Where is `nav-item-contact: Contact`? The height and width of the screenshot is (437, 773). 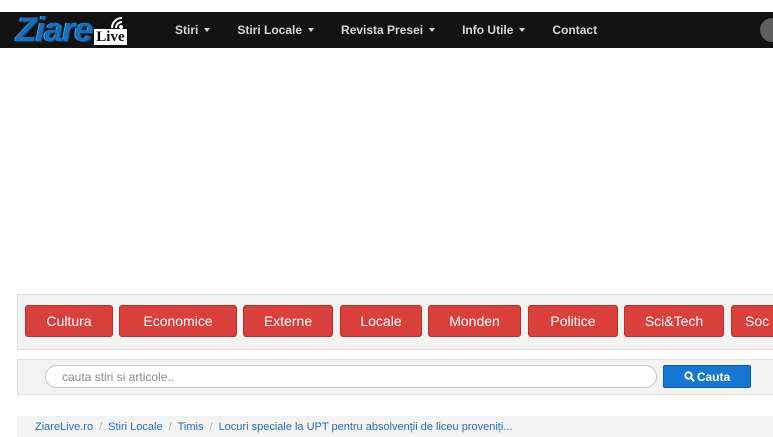
nav-item-contact: Contact is located at coordinates (574, 30).